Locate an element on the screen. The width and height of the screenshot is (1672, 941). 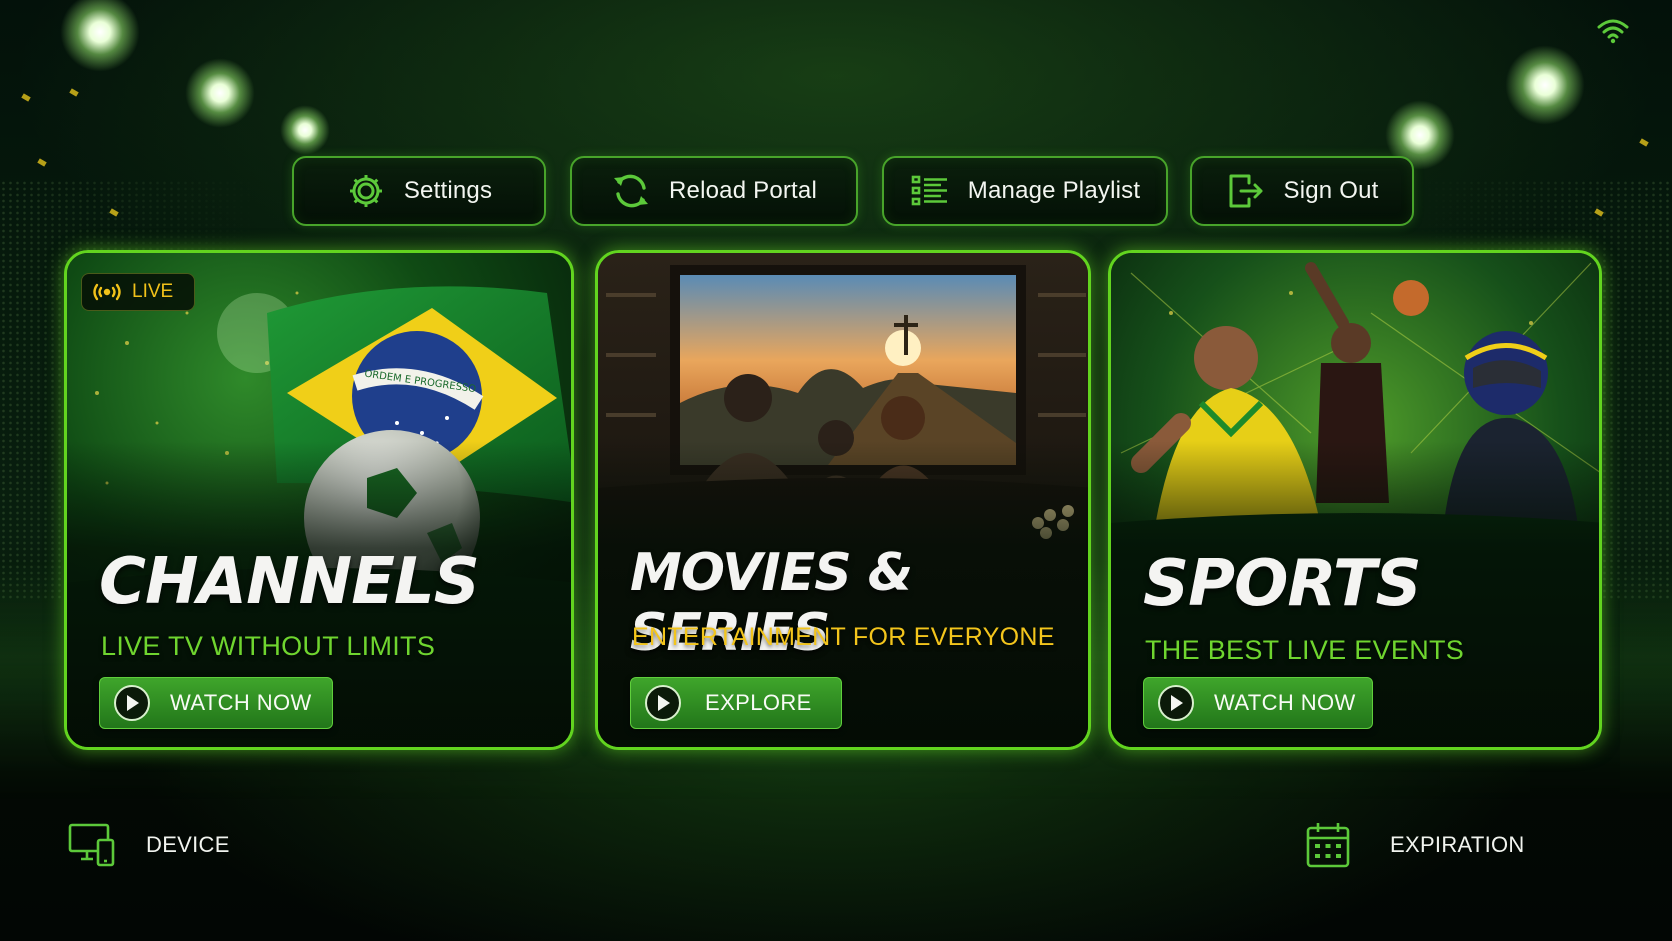
sports-watch-now-button: WATCH NOW is located at coordinates (1258, 703).